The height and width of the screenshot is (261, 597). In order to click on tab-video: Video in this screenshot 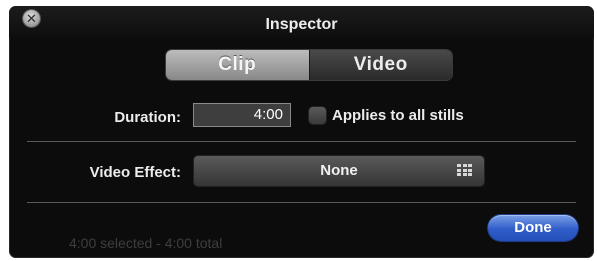, I will do `click(380, 65)`.